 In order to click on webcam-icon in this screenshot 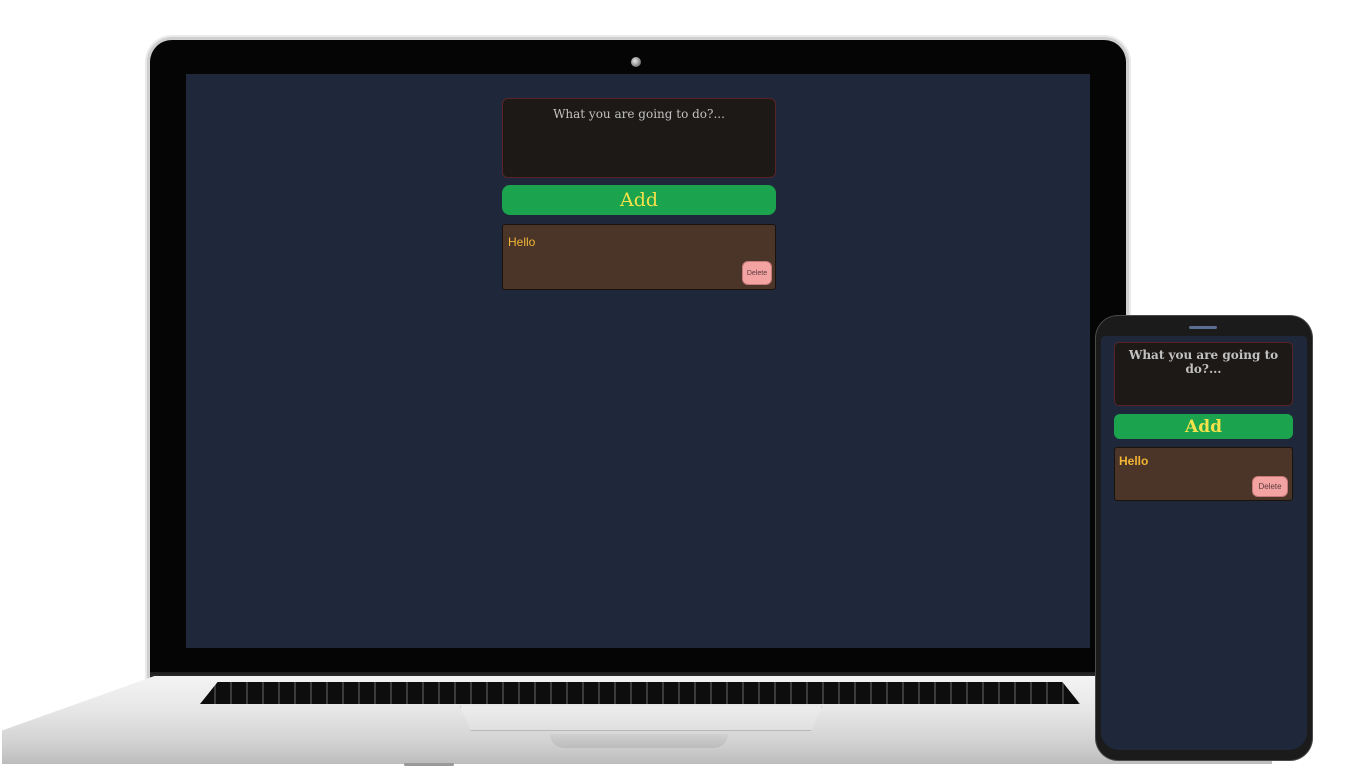, I will do `click(636, 62)`.